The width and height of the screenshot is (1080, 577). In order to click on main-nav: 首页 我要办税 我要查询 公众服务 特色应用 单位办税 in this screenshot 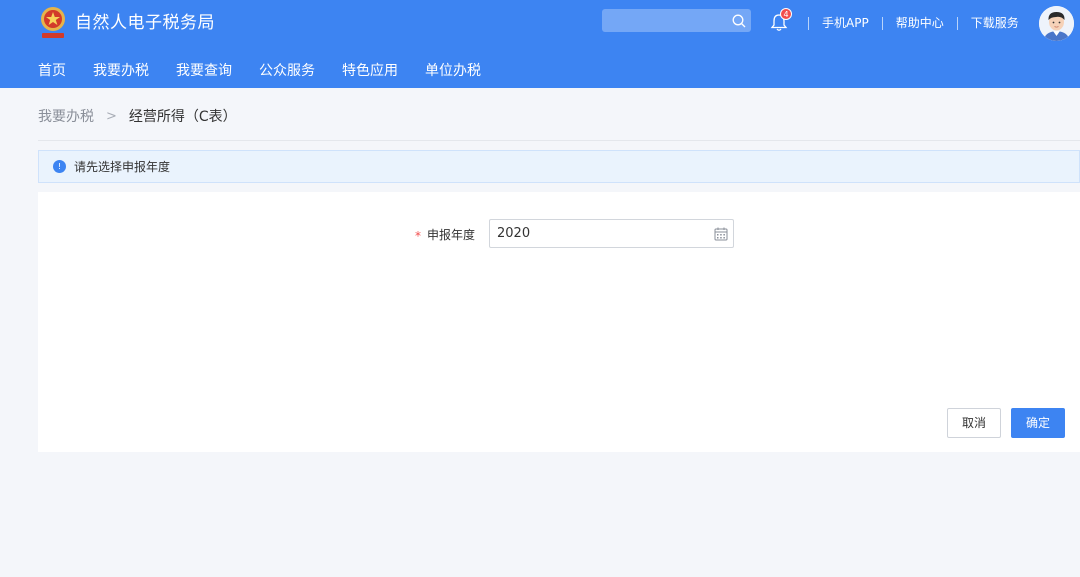, I will do `click(273, 71)`.